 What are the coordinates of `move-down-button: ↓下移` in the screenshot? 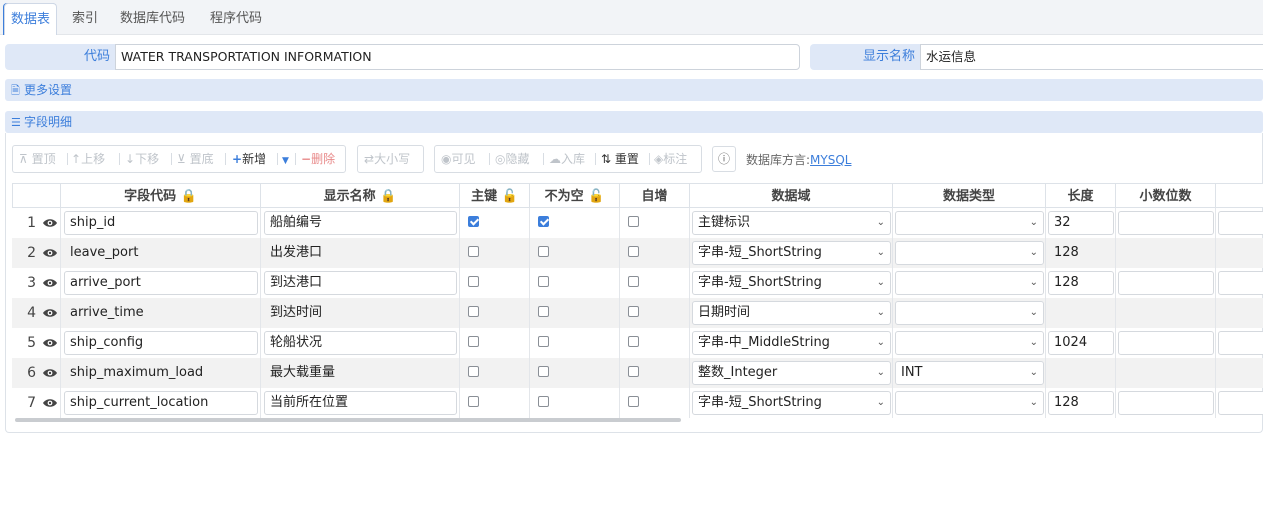 It's located at (142, 159).